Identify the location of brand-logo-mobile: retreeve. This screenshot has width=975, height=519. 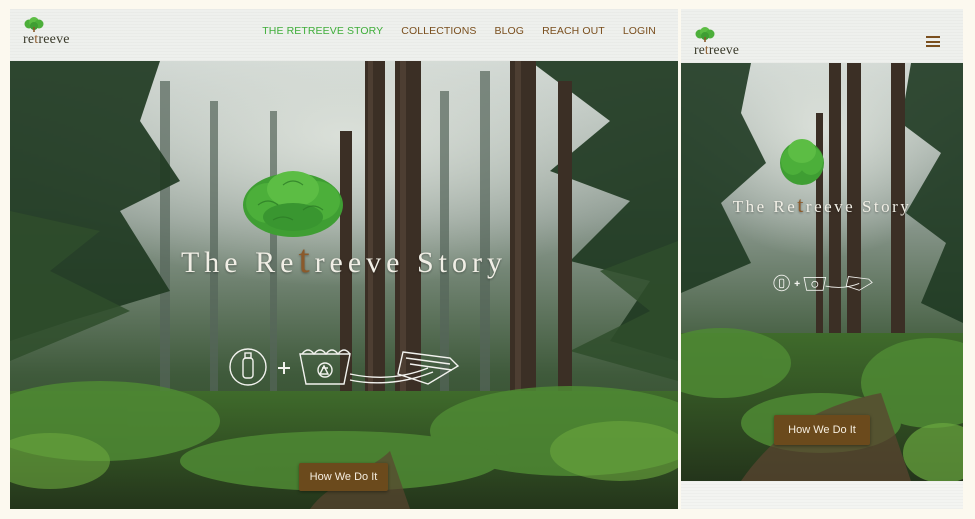
(716, 42).